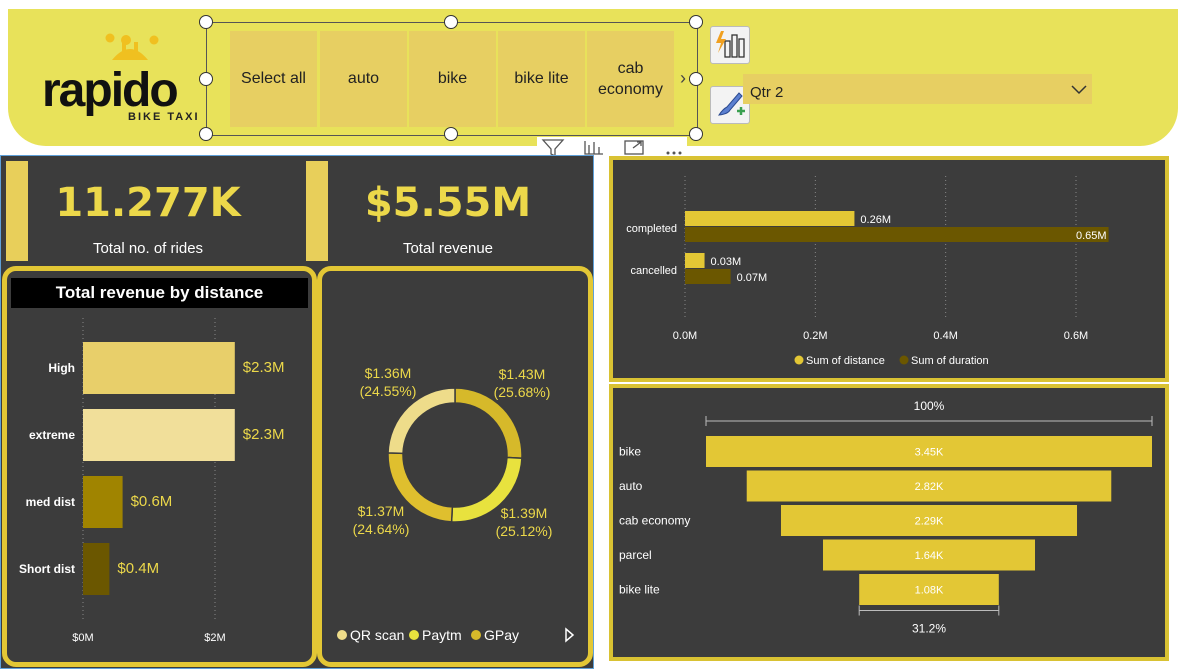 The width and height of the screenshot is (1186, 669). What do you see at coordinates (654, 521) in the screenshot?
I see `category-label: cab economy` at bounding box center [654, 521].